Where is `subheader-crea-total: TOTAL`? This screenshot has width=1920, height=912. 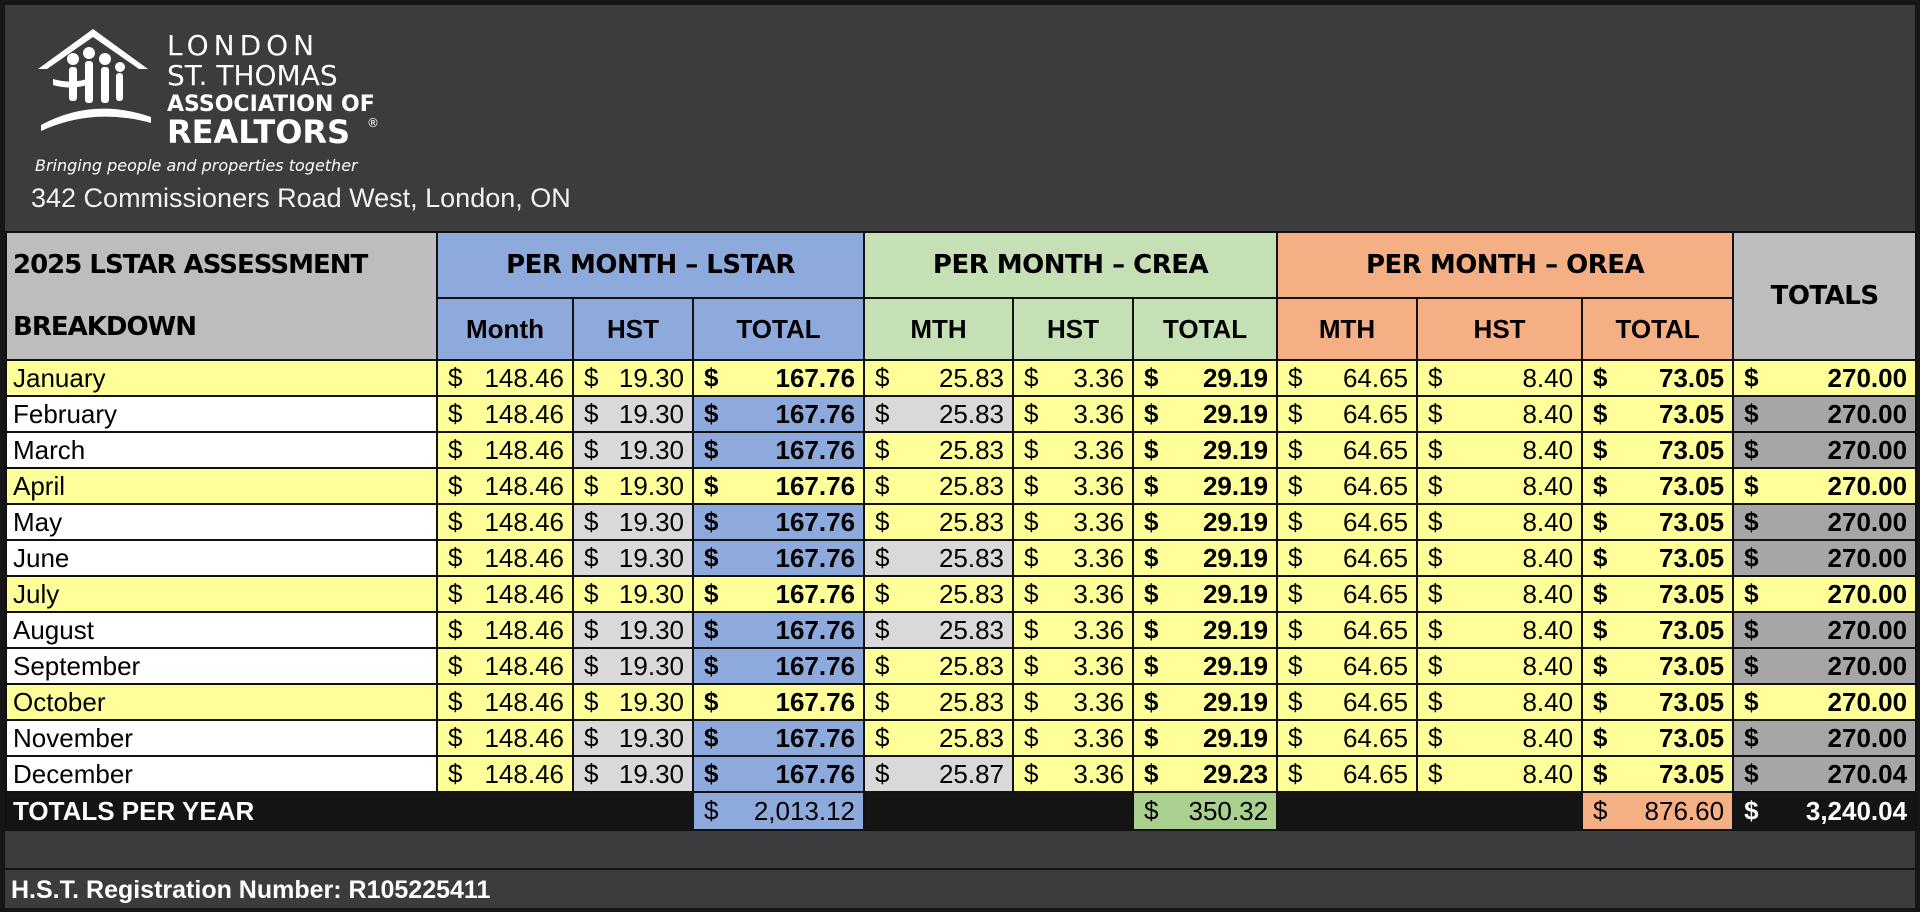 subheader-crea-total: TOTAL is located at coordinates (1205, 329).